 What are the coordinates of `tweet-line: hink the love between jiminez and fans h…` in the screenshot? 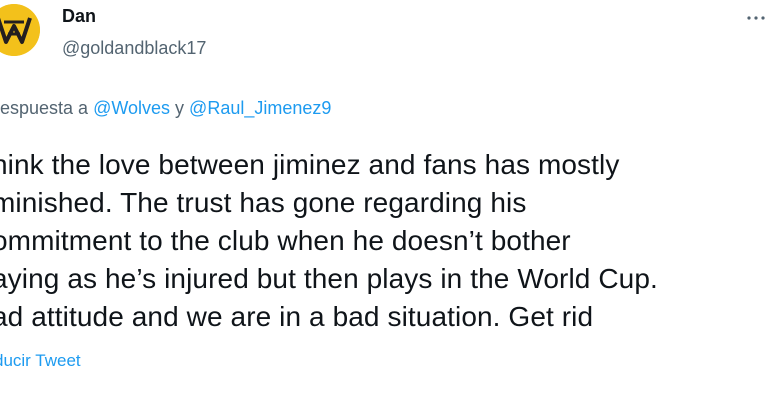 It's located at (310, 164).